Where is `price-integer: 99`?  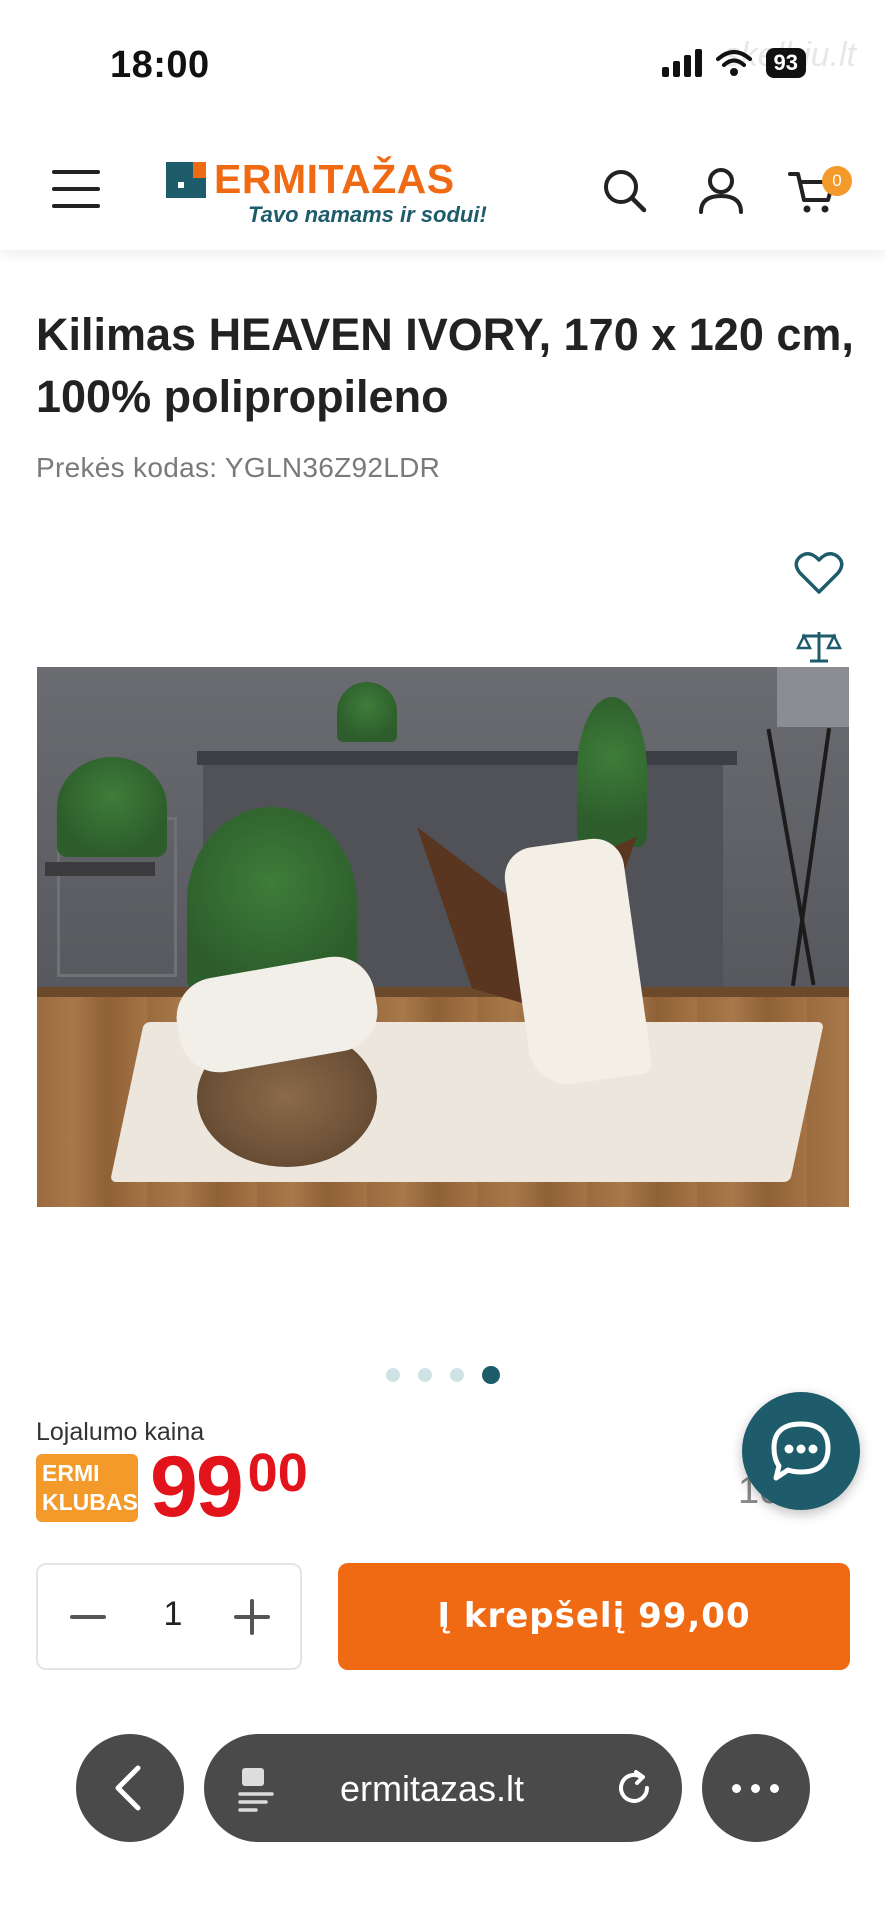 price-integer: 99 is located at coordinates (197, 1487).